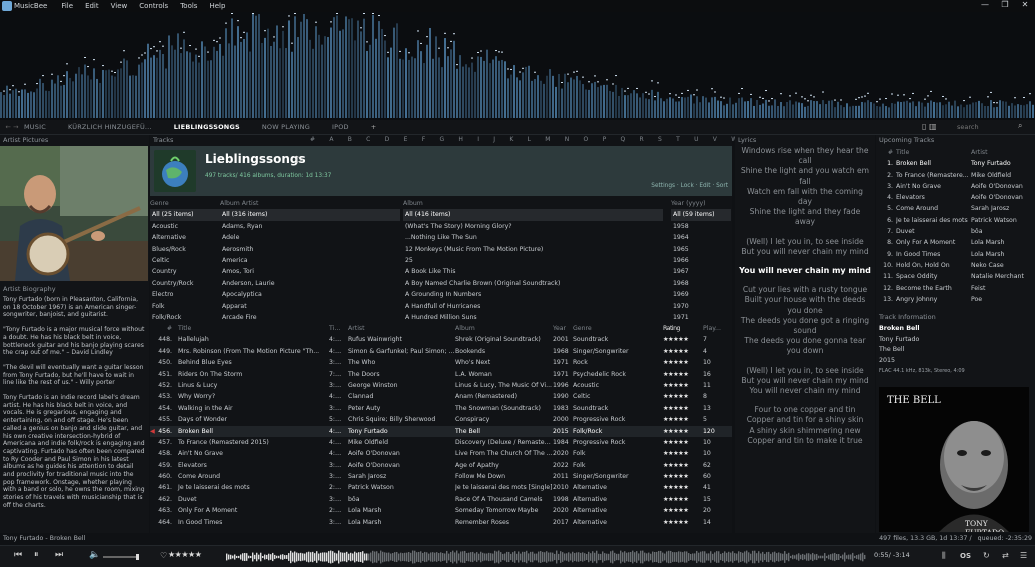 This screenshot has width=1035, height=567. Describe the element at coordinates (286, 127) in the screenshot. I see `nav-tab: NOW PLAYING` at that location.